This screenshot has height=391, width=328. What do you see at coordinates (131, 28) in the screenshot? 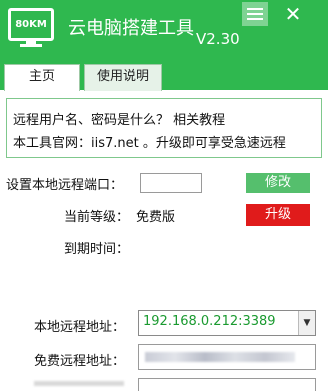
I see `app-title: 云电脑搭建工具` at bounding box center [131, 28].